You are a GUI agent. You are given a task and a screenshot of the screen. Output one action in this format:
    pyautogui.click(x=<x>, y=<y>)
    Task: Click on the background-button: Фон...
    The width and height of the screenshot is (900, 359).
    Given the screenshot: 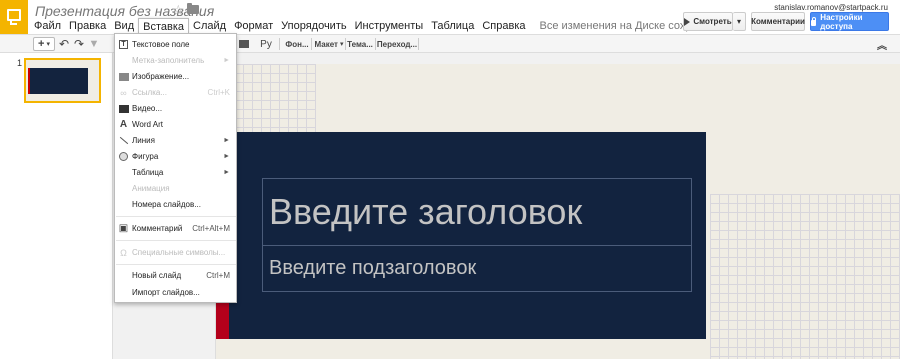 What is the action you would take?
    pyautogui.click(x=297, y=44)
    